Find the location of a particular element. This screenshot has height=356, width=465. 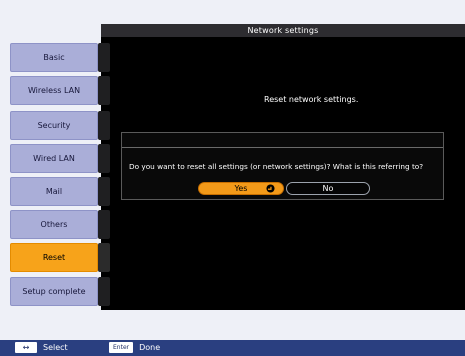

left-right-arrows-icon: ↔ is located at coordinates (26, 347).